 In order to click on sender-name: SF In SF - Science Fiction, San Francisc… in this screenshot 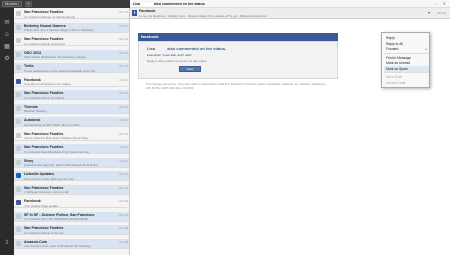, I will do `click(59, 214)`.